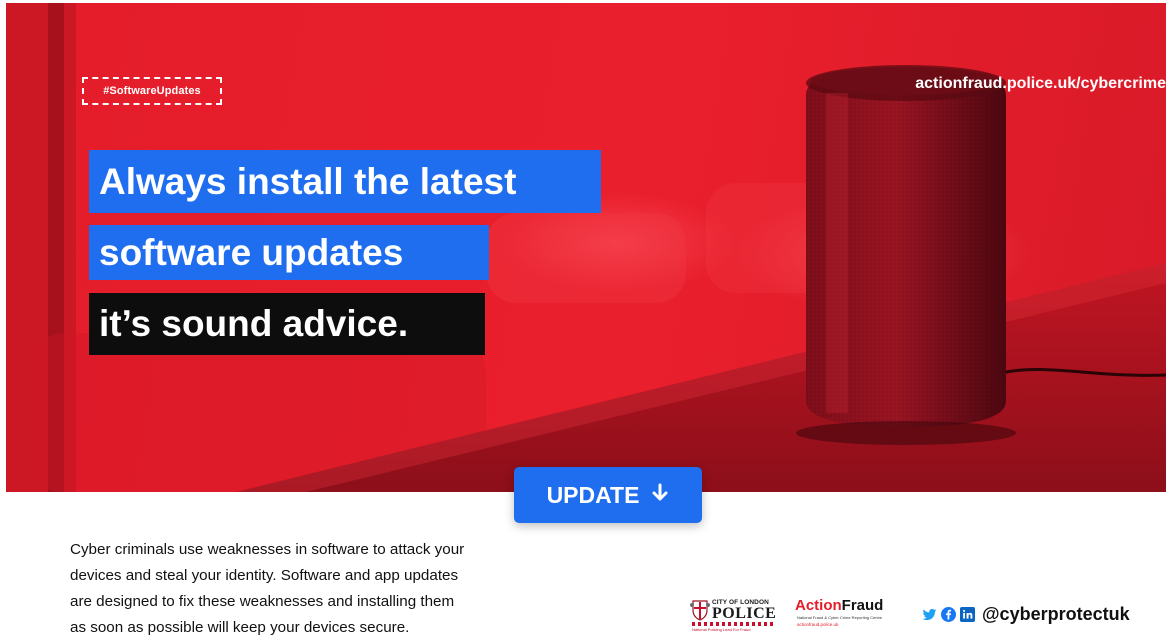  What do you see at coordinates (289, 252) in the screenshot?
I see `headline-line-2: software updates` at bounding box center [289, 252].